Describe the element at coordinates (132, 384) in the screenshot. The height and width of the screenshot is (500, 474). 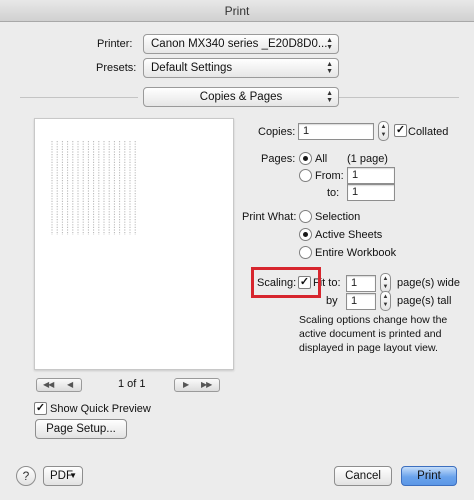
I see `page-indicator: 1 of 1` at that location.